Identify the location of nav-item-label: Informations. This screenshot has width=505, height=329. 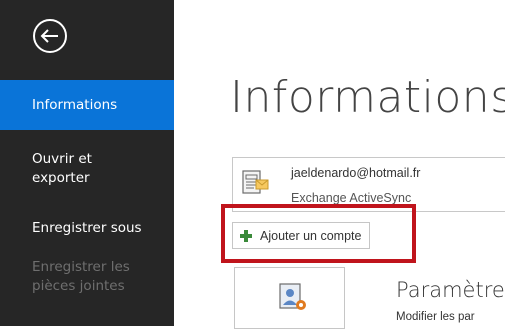
(75, 104).